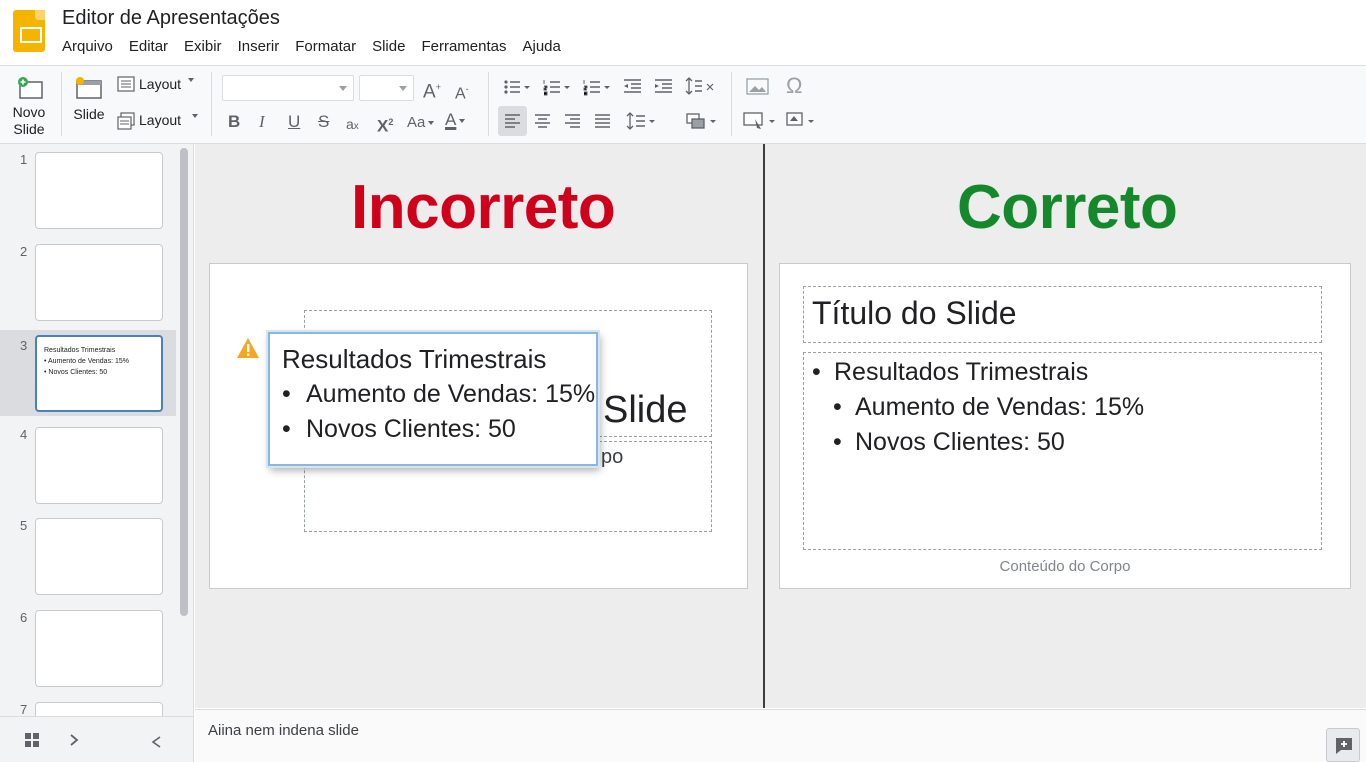 The image size is (1366, 762). What do you see at coordinates (248, 348) in the screenshot?
I see `warning-icon` at bounding box center [248, 348].